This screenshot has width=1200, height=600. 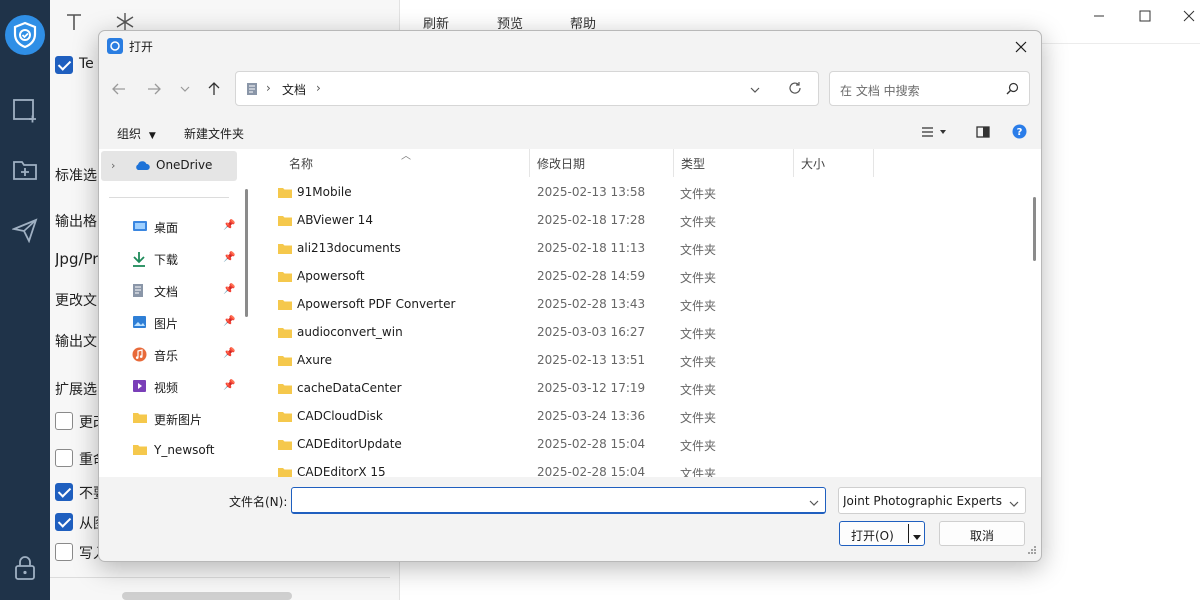 I want to click on lock-icon, so click(x=25, y=568).